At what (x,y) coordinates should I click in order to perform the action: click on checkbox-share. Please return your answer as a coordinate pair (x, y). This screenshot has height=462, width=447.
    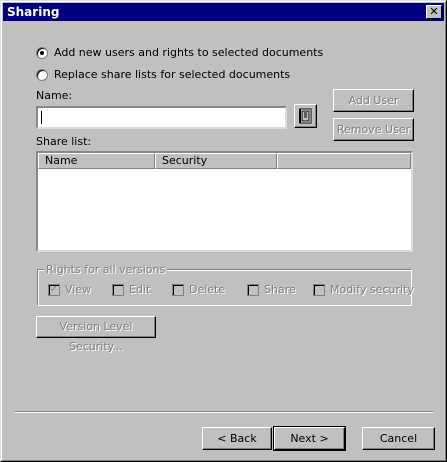
    Looking at the image, I should click on (253, 290).